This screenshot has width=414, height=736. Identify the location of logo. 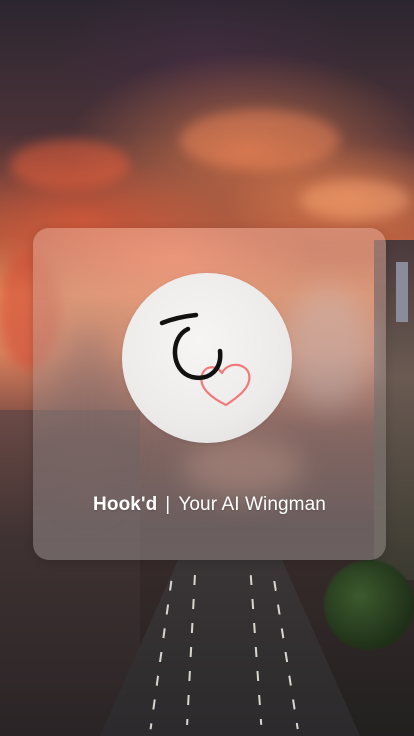
(207, 358).